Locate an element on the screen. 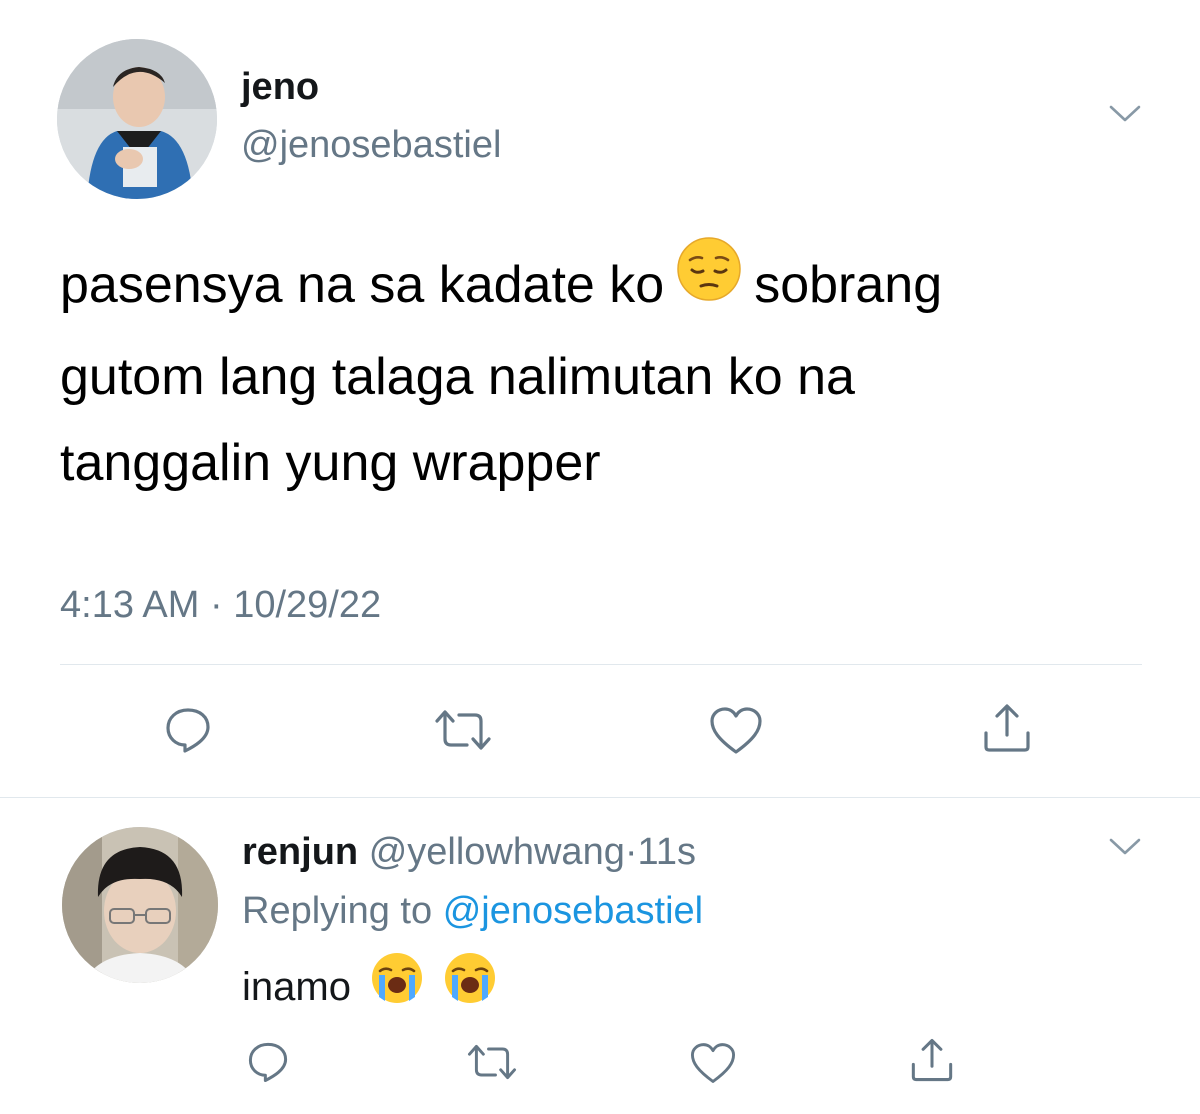  replying-to: Replying to @jenosebastiel is located at coordinates (472, 911).